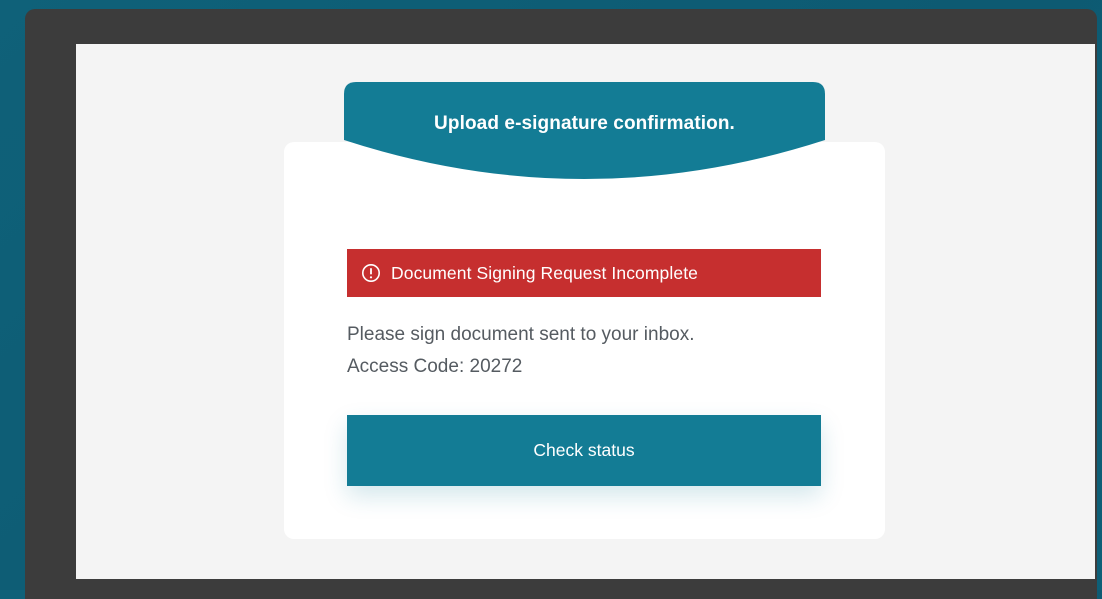 The width and height of the screenshot is (1102, 599). Describe the element at coordinates (584, 123) in the screenshot. I see `banner-title: Upload e-signature confirmation.` at that location.